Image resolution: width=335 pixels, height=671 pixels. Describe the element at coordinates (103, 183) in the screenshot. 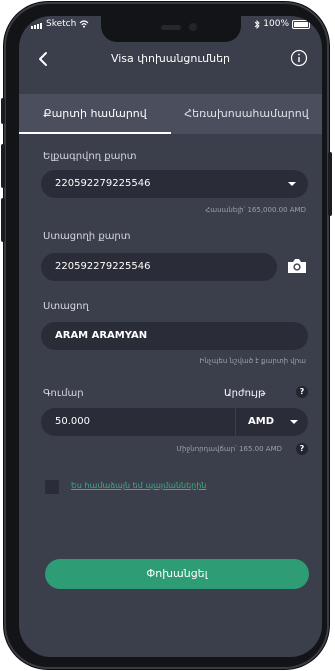

I see `sender-card-value: 220592279225546` at that location.